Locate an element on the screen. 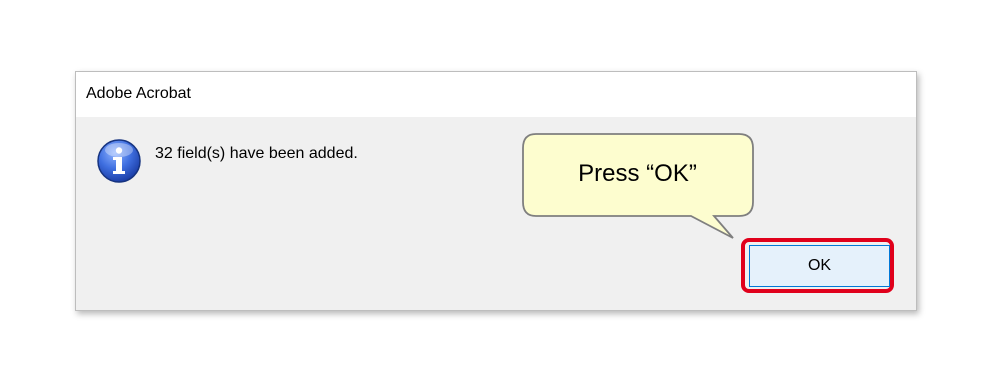 Image resolution: width=1002 pixels, height=382 pixels. dialog-title: Adobe Acrobat is located at coordinates (138, 93).